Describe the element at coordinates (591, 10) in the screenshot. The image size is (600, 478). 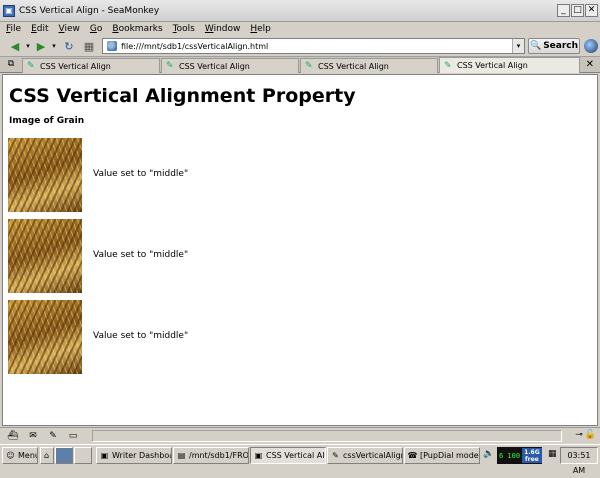
I see `close-window-button: ✕` at that location.